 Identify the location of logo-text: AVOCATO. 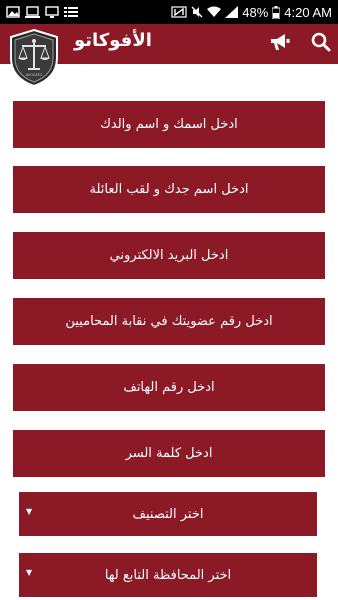
(34, 75).